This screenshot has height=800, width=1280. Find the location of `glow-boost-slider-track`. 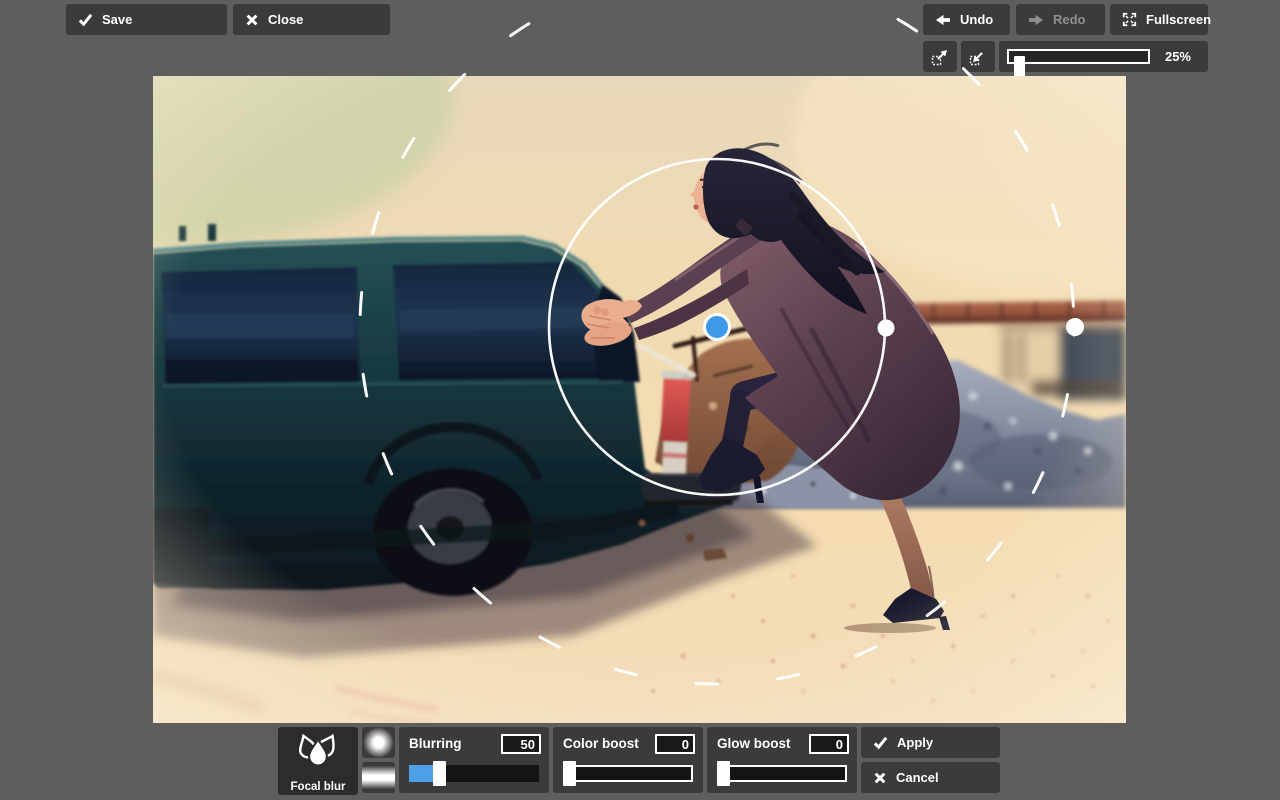

glow-boost-slider-track is located at coordinates (782, 773).